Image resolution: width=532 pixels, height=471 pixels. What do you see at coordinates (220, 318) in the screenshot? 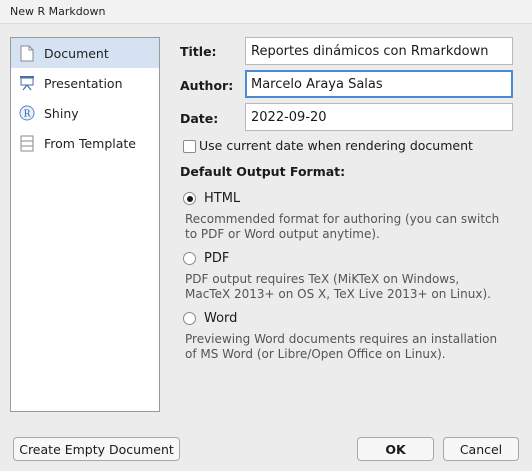
I see `output-word-label: Word` at bounding box center [220, 318].